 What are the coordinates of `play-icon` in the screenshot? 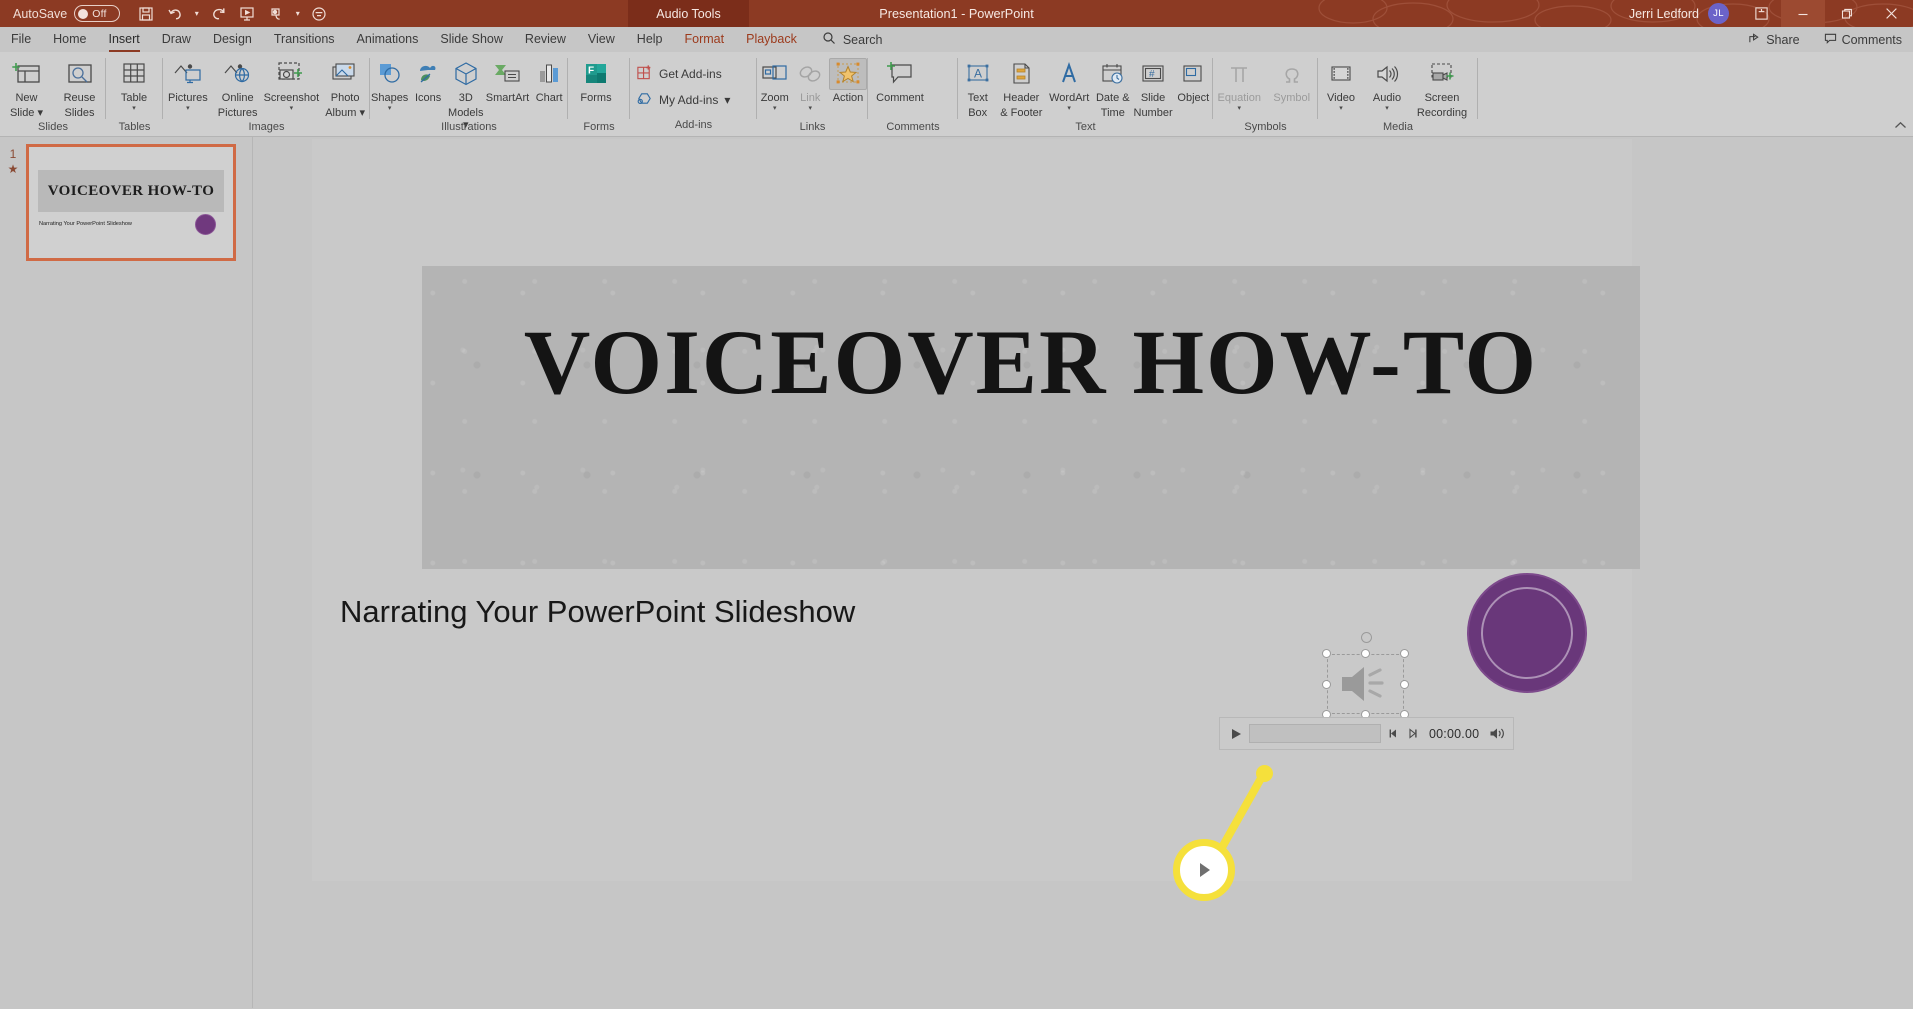 It's located at (1236, 734).